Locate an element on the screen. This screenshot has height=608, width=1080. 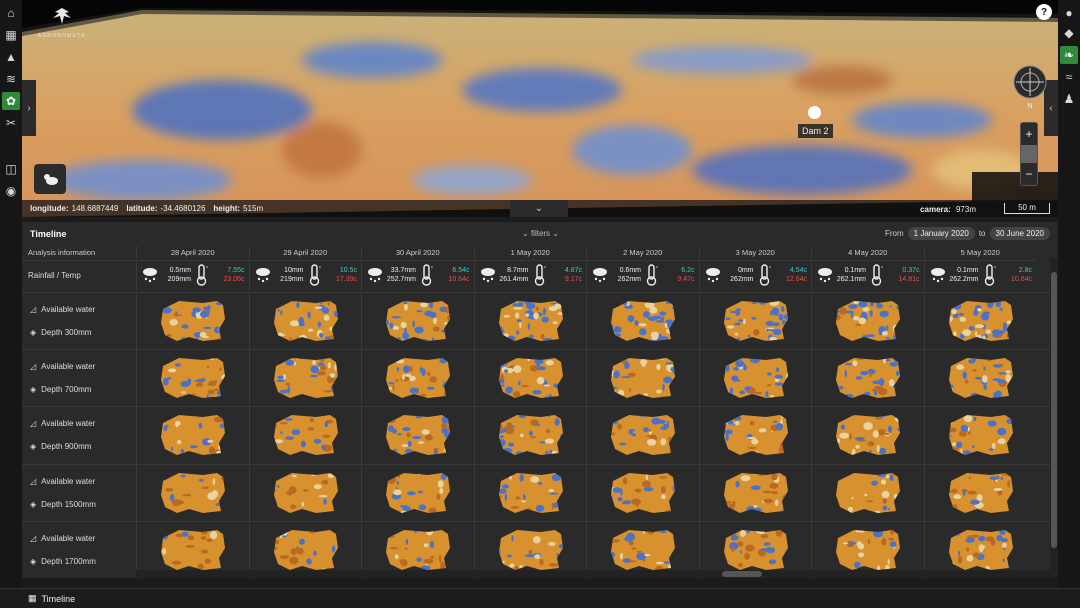
help-button: ? is located at coordinates (1044, 12).